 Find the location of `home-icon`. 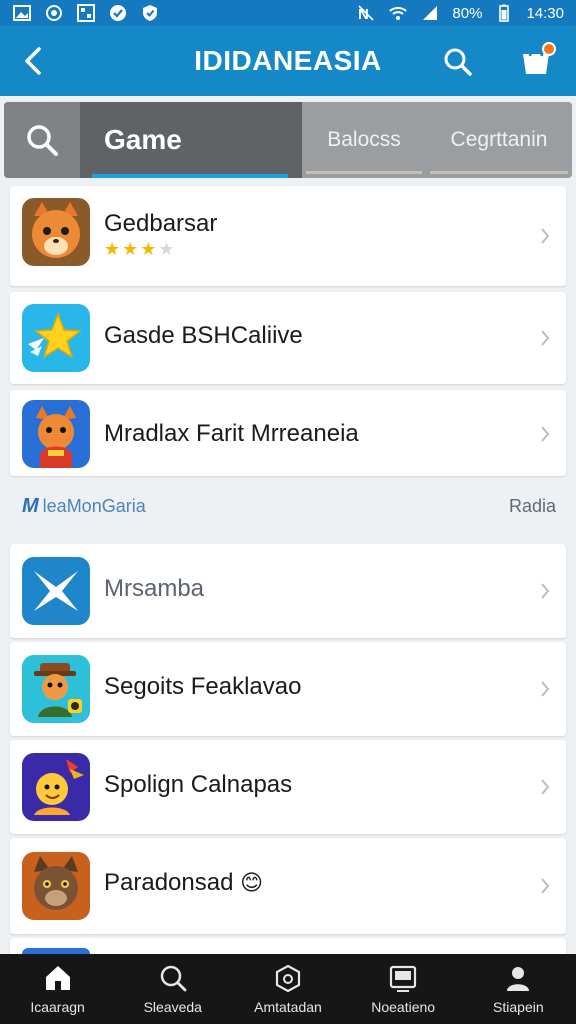

home-icon is located at coordinates (57, 978).